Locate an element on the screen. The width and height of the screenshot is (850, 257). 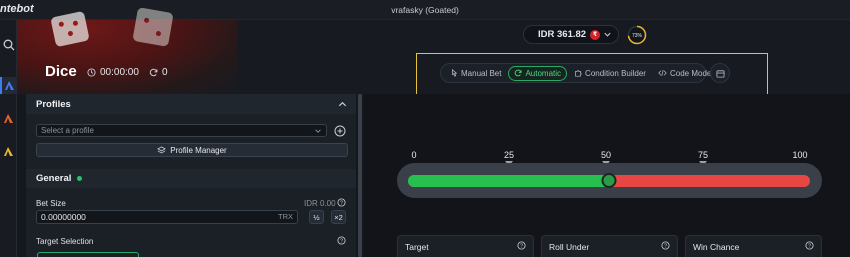
bet-size-input: 0.00000000 TRX is located at coordinates (167, 217).